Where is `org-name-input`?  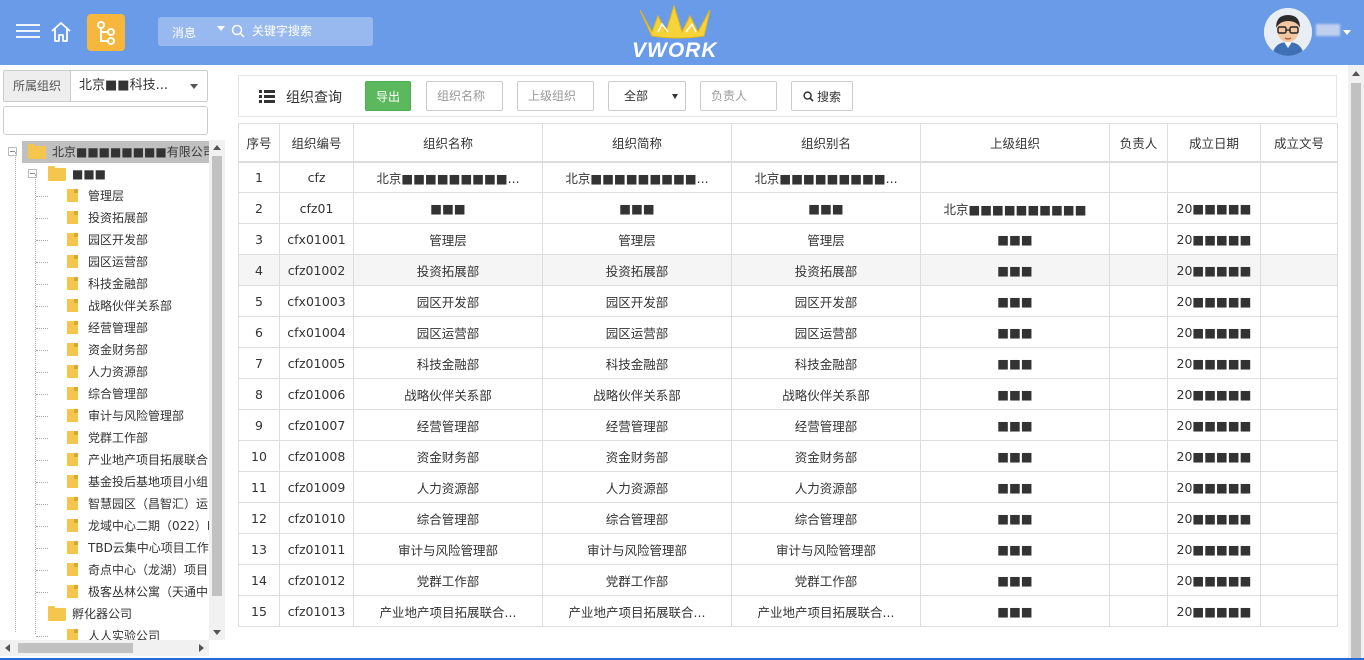
org-name-input is located at coordinates (464, 96).